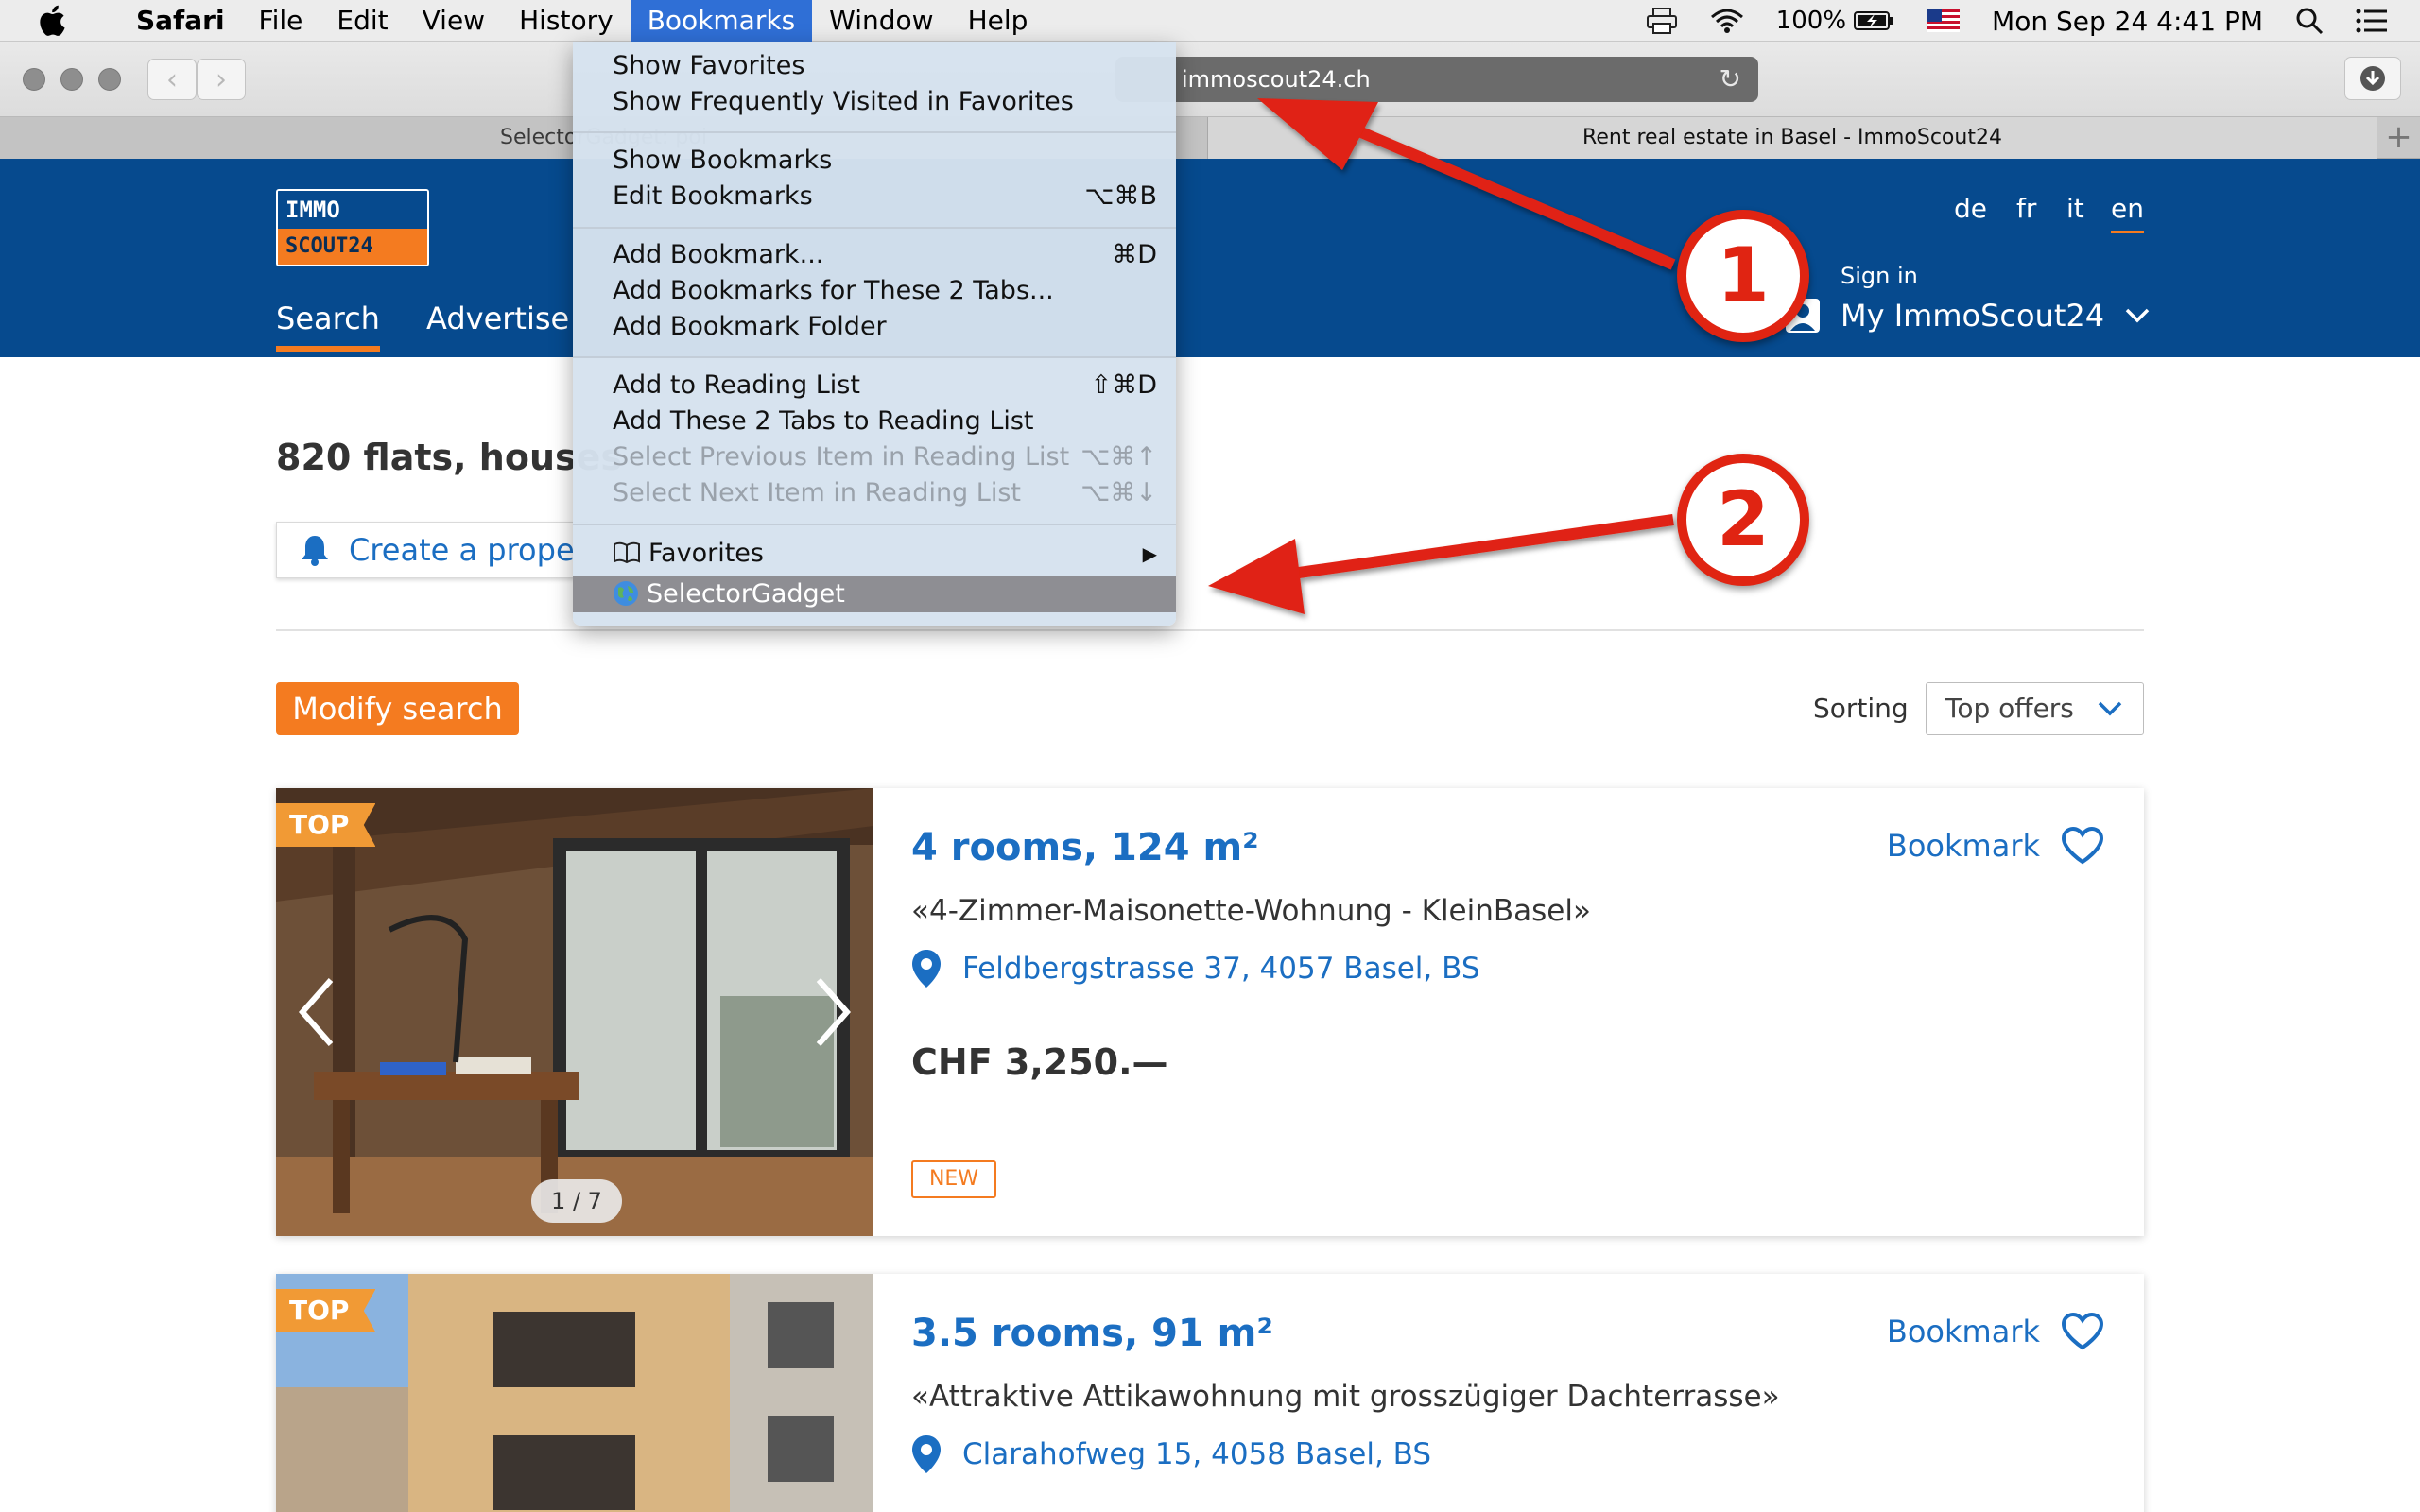 The image size is (2420, 1512). Describe the element at coordinates (462, 550) in the screenshot. I see `create-alert-label: Create a prope` at that location.